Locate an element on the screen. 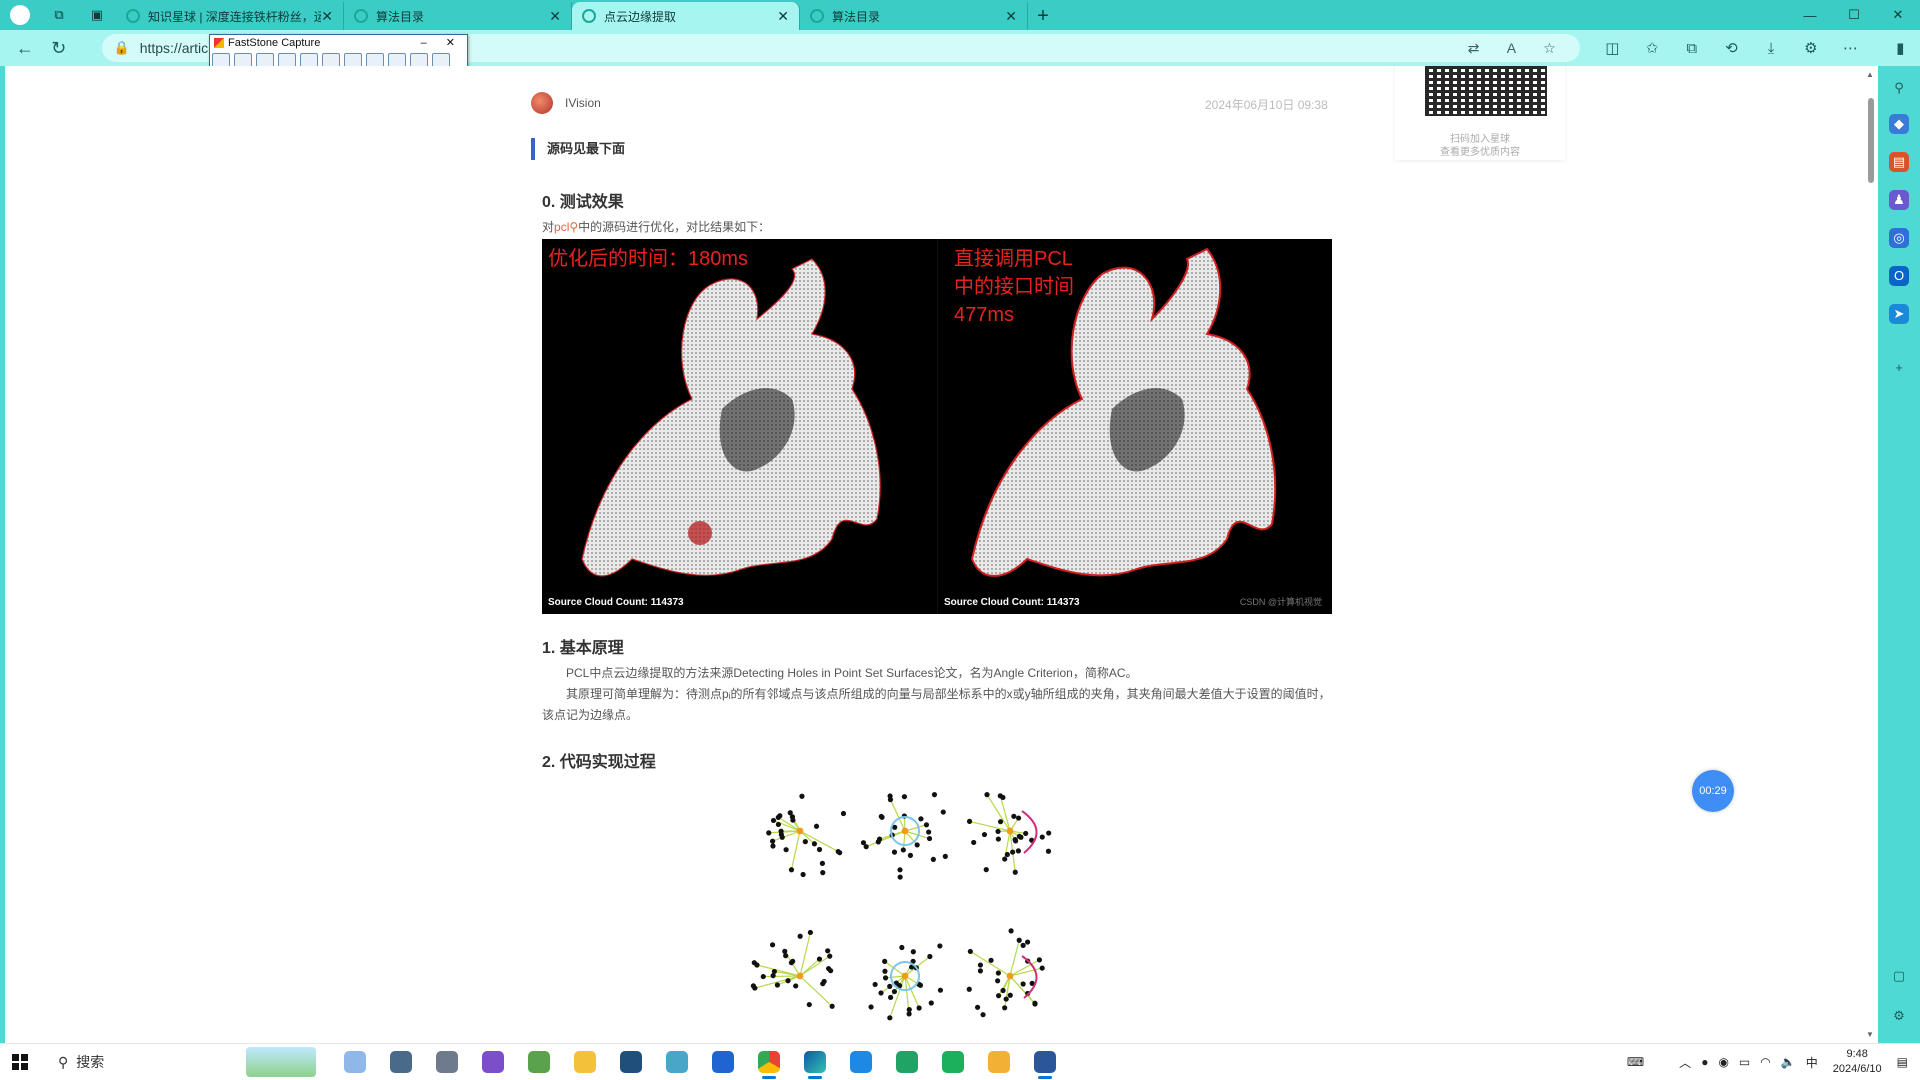  close-button: ✕ is located at coordinates (1898, 15).